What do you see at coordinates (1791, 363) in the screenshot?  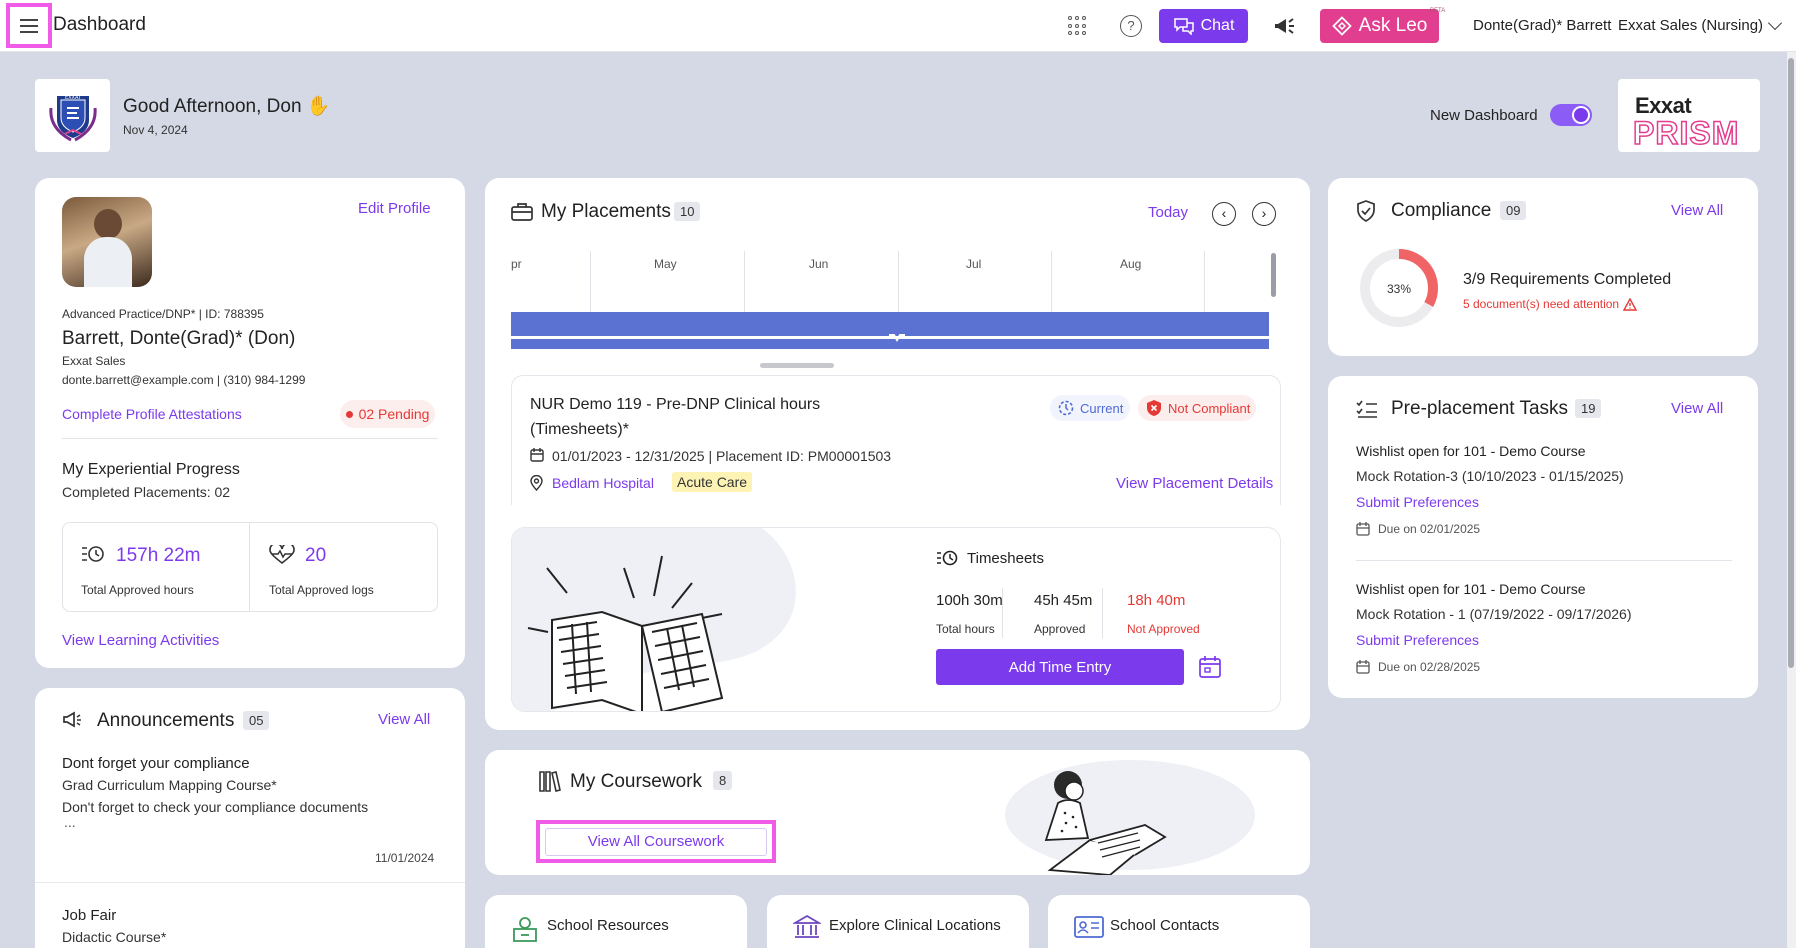 I see `page-scrollbar-thumb` at bounding box center [1791, 363].